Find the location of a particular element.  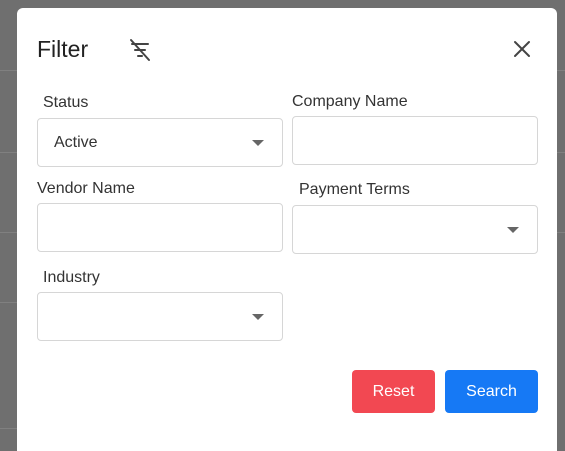

filter-off-icon is located at coordinates (140, 50).